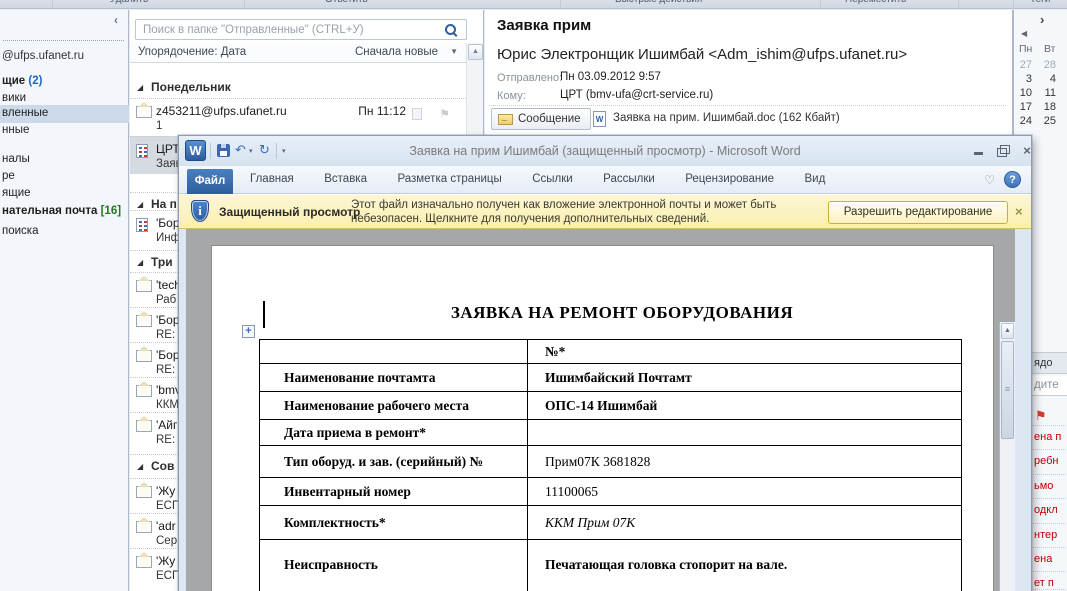  Describe the element at coordinates (979, 151) in the screenshot. I see `minimize-button` at that location.